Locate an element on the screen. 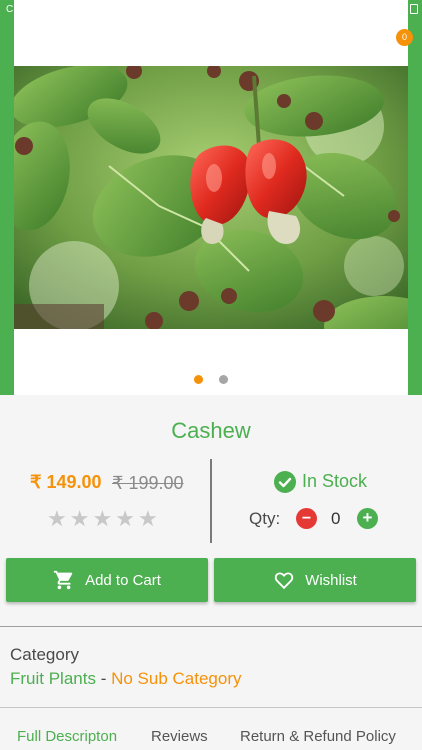 This screenshot has width=422, height=750. current-price: ₹ 149.00 is located at coordinates (66, 482).